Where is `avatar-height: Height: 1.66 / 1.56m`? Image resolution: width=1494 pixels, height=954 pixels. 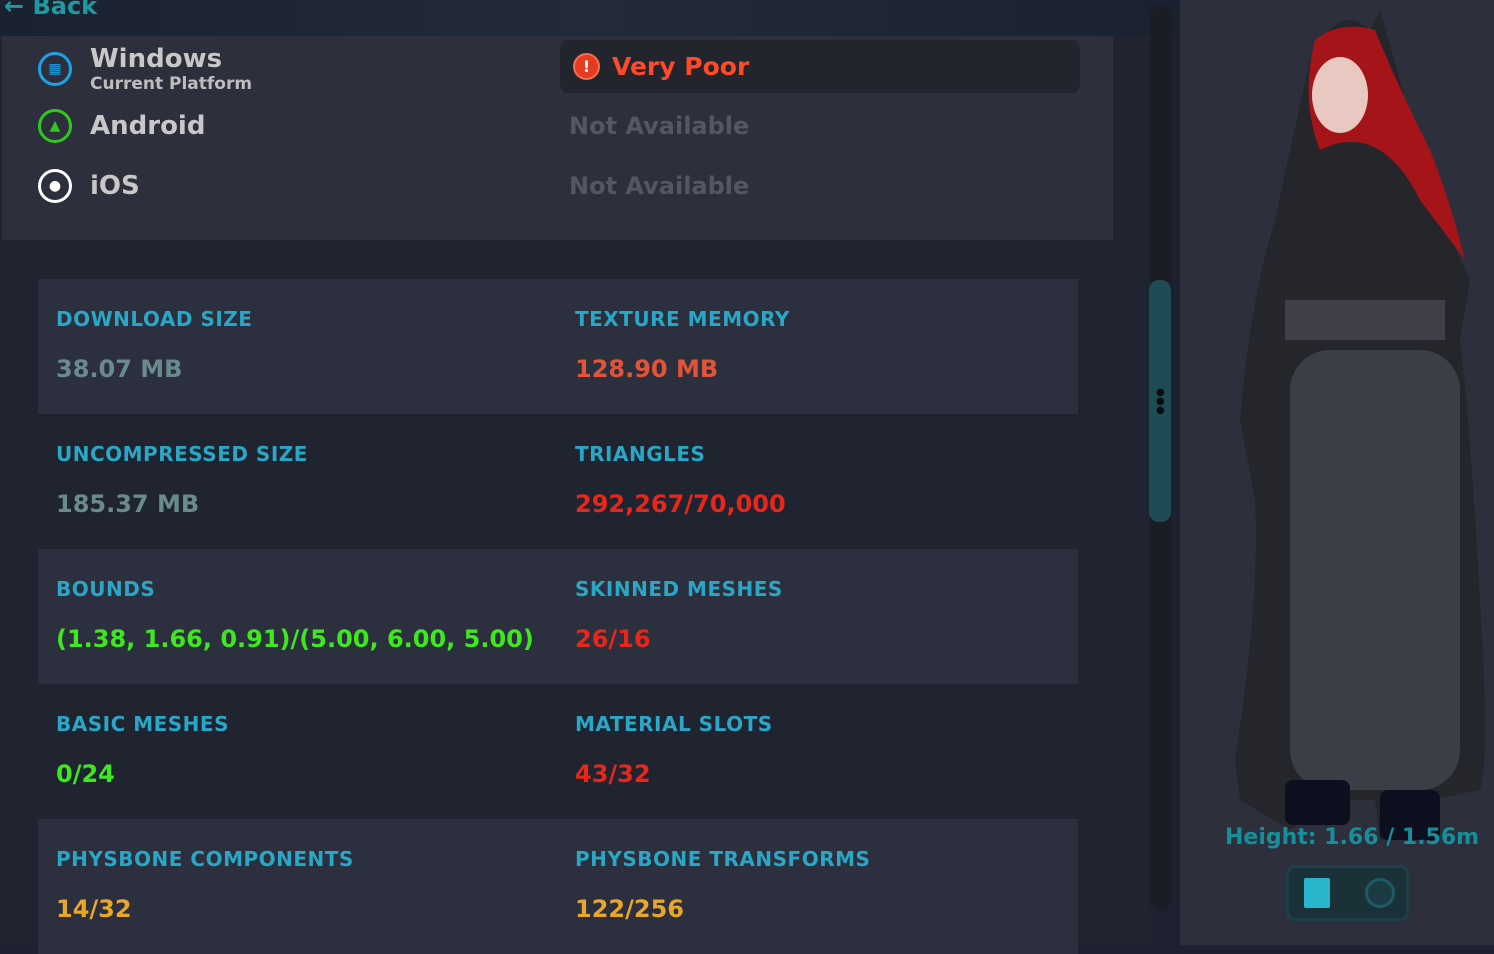 avatar-height: Height: 1.66 / 1.56m is located at coordinates (1352, 837).